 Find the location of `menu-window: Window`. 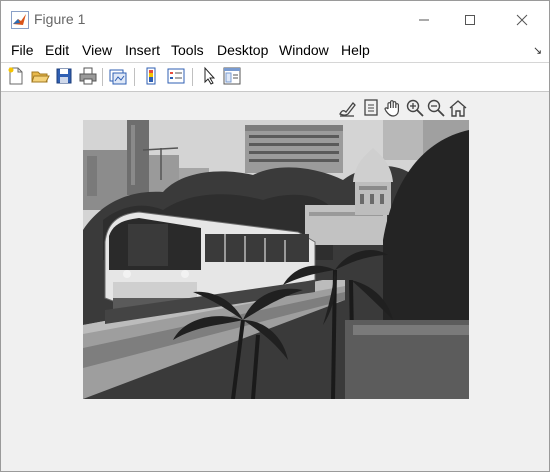

menu-window: Window is located at coordinates (304, 50).